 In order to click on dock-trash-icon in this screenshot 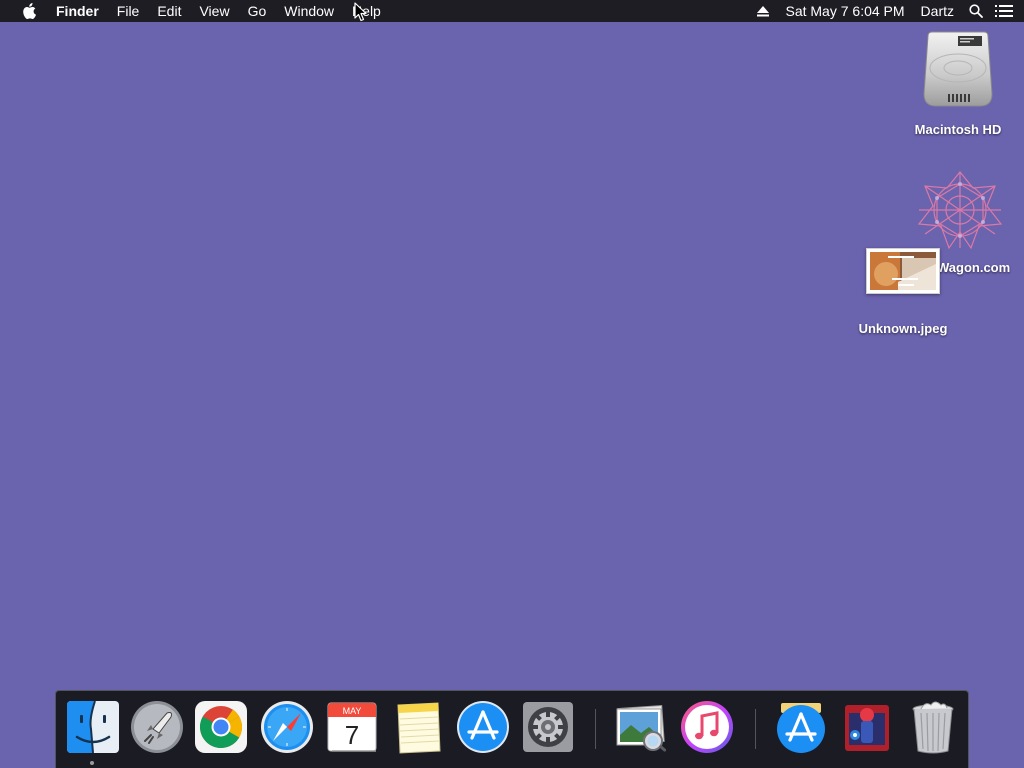, I will do `click(933, 727)`.